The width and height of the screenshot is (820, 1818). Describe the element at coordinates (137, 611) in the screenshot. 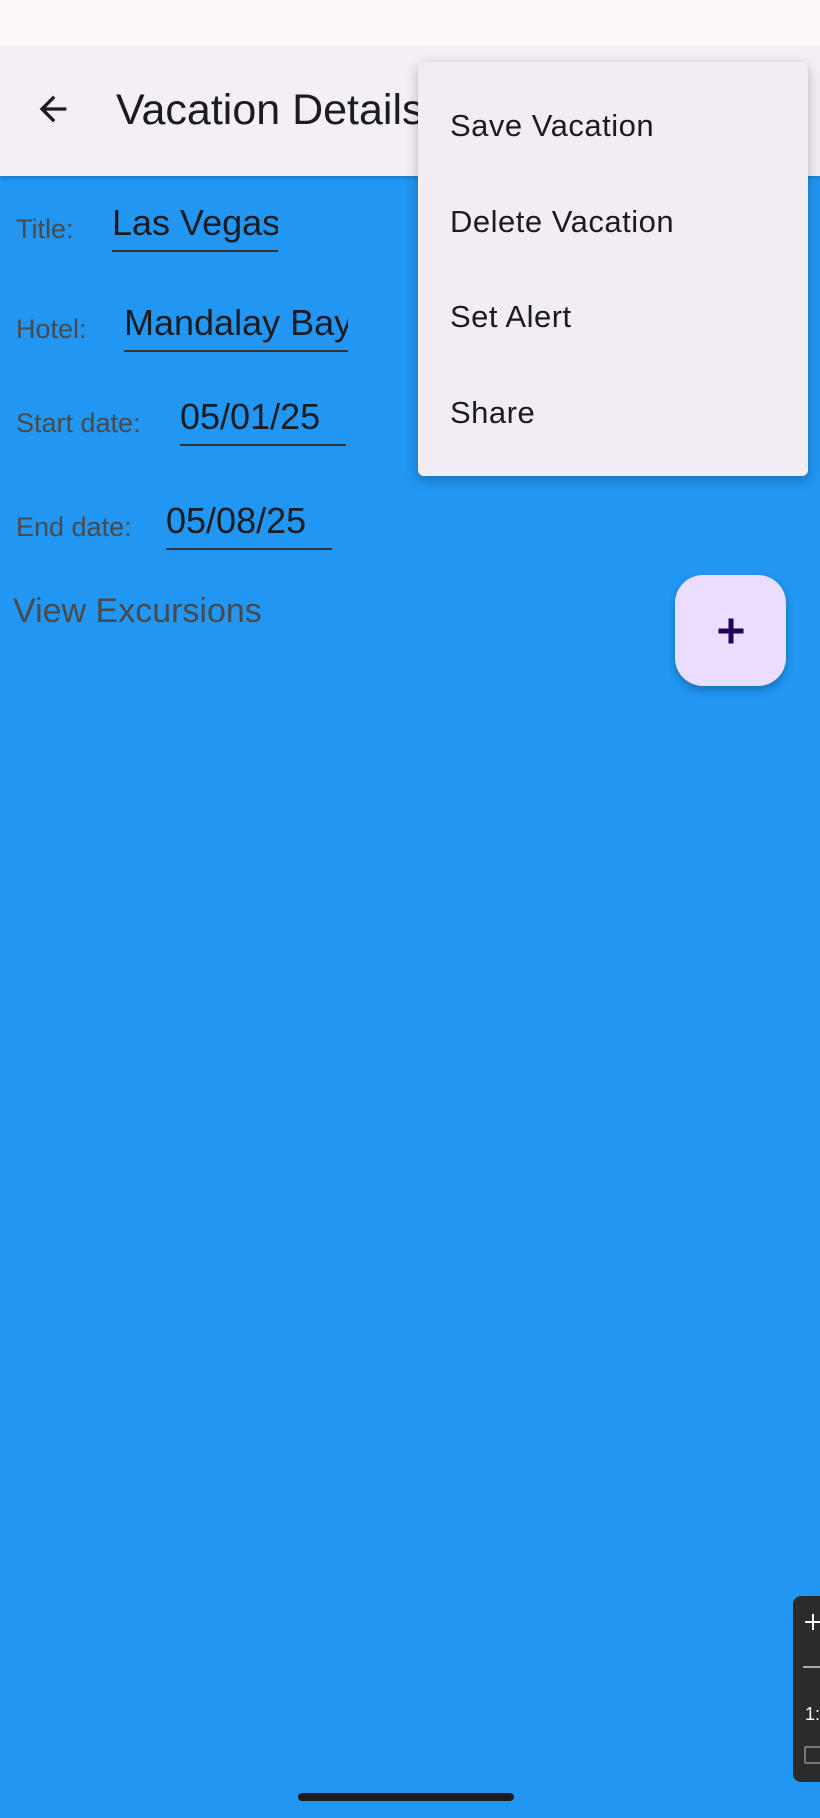

I see `view-excursions-heading: View Excursions` at that location.